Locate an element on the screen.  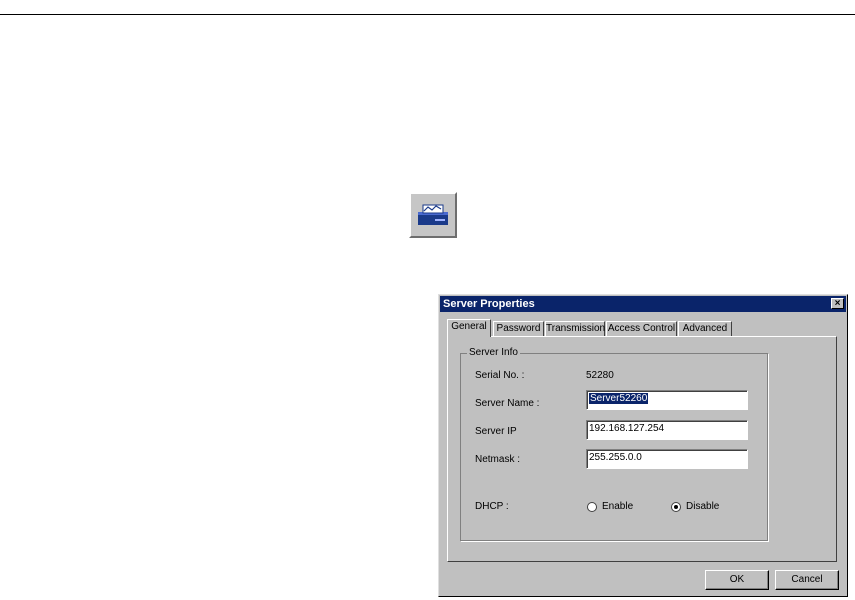
dhcp-enable-radio is located at coordinates (592, 507).